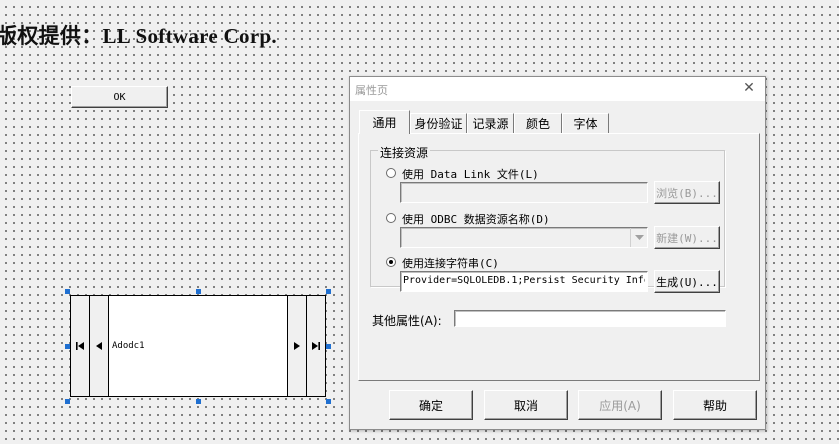 This screenshot has width=839, height=444. I want to click on odbc-dropdown, so click(524, 237).